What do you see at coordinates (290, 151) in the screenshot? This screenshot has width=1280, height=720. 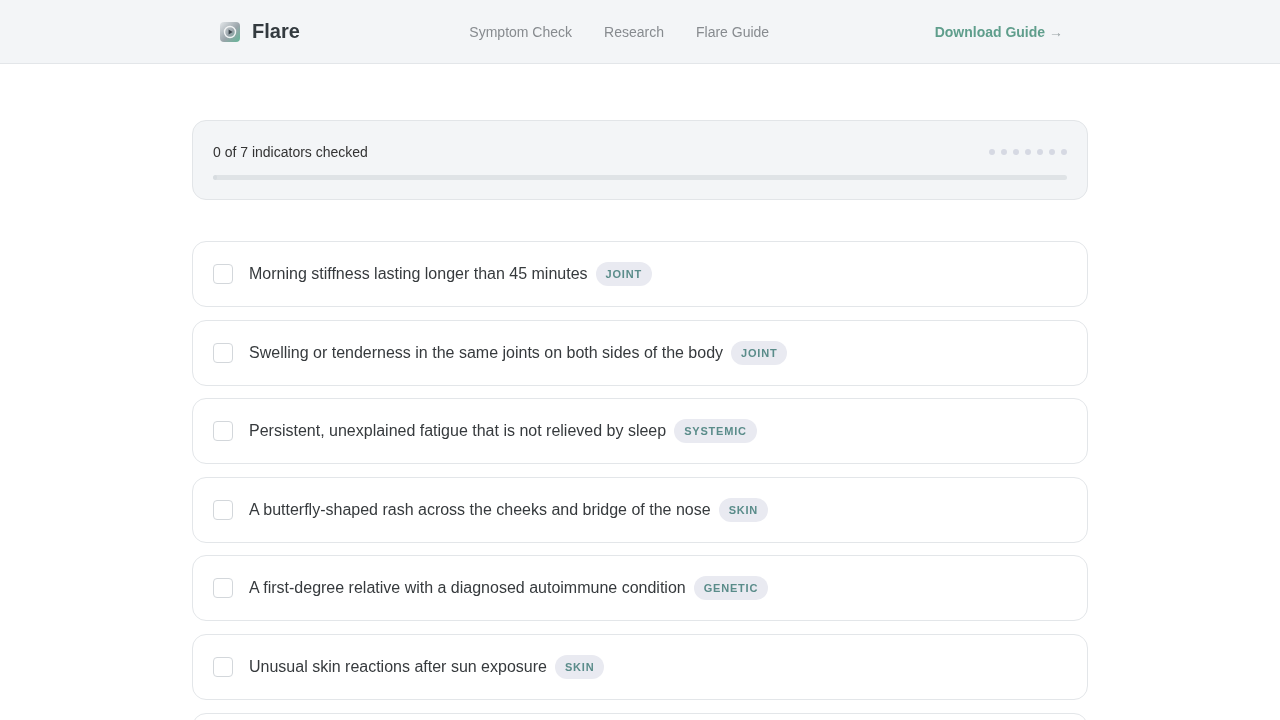 I see `progress-label: 0 of 7 indicators checked` at bounding box center [290, 151].